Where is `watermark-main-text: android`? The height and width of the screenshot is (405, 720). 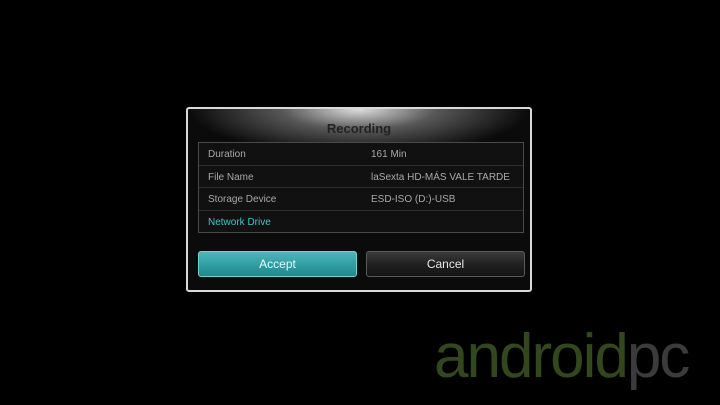
watermark-main-text: android is located at coordinates (531, 356).